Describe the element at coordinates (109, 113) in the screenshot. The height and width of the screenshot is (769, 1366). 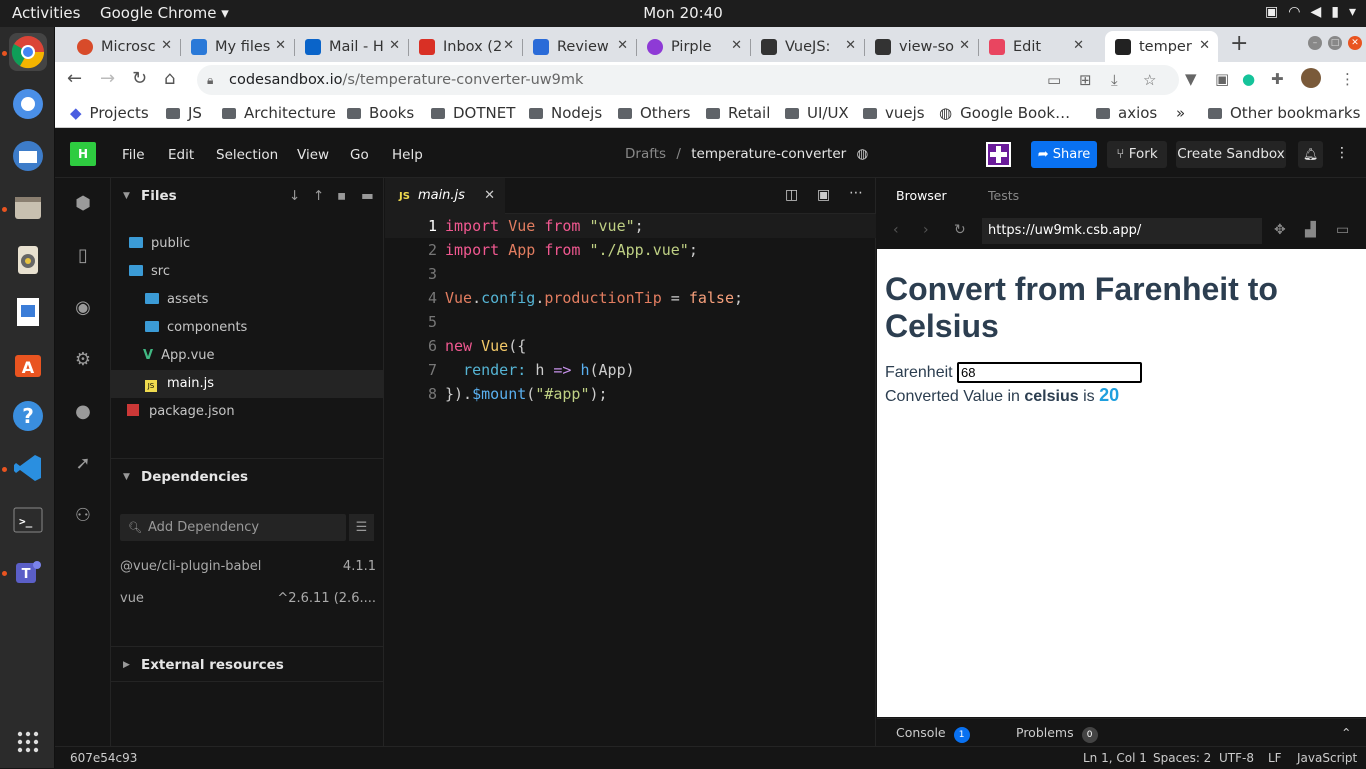
I see `bookmark-projects: ◆ Projects` at that location.